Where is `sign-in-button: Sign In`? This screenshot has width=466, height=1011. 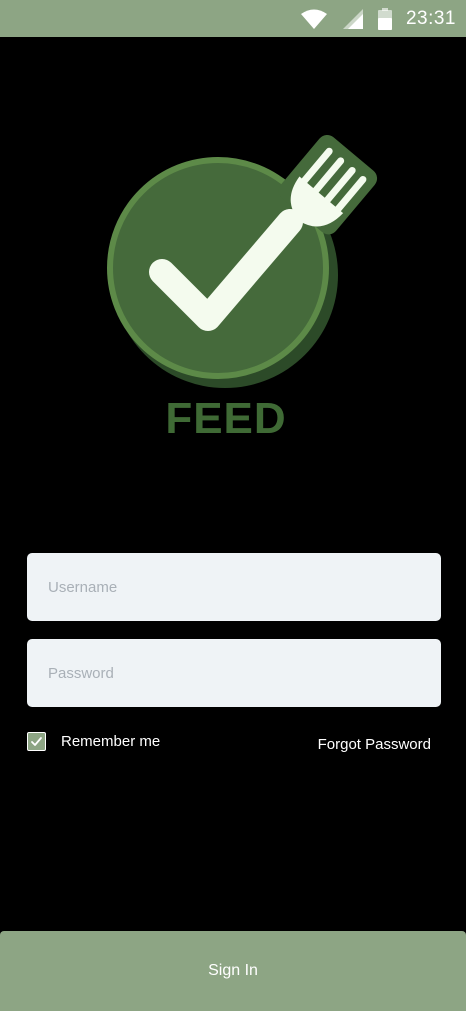 sign-in-button: Sign In is located at coordinates (233, 971).